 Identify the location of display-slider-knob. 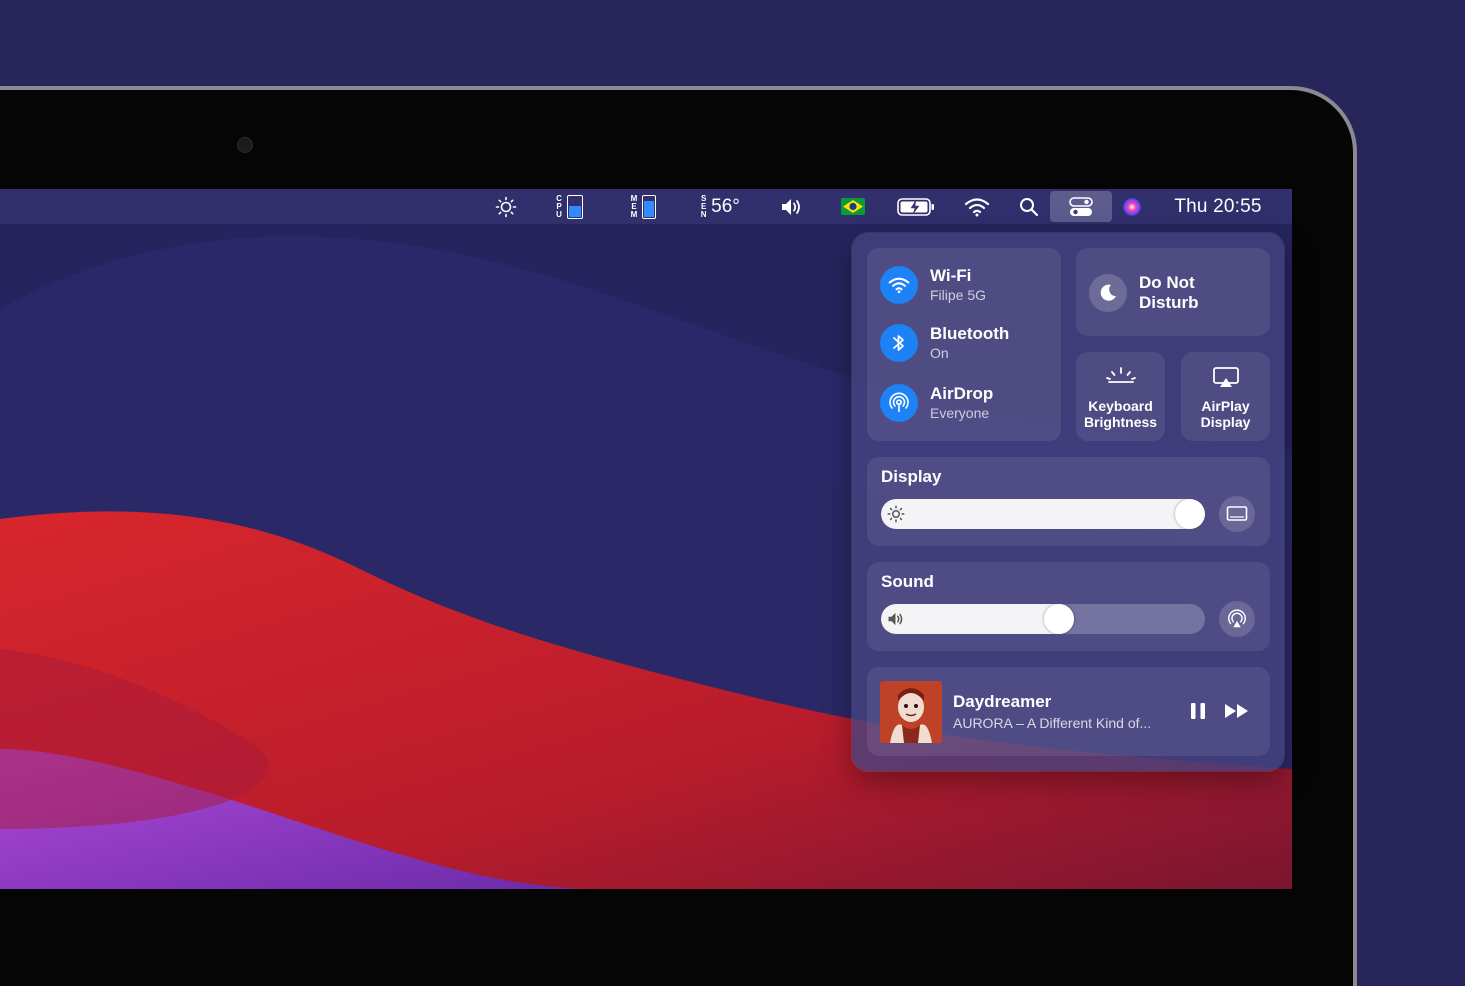
(1190, 514).